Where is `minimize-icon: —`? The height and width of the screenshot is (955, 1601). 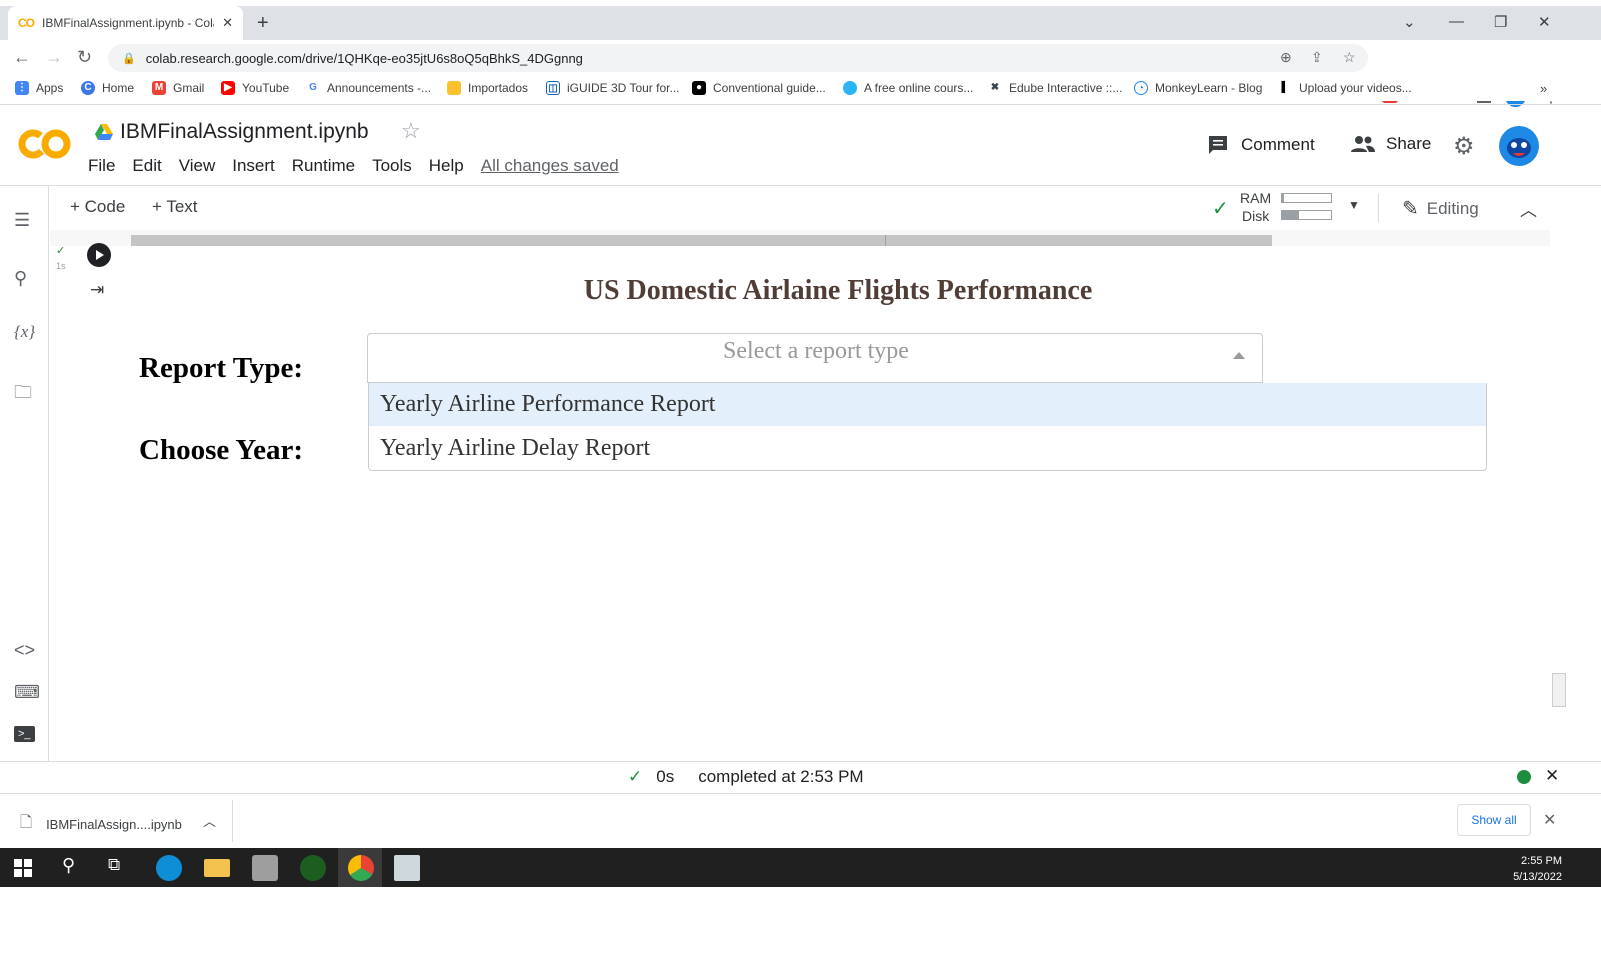 minimize-icon: — is located at coordinates (1456, 21).